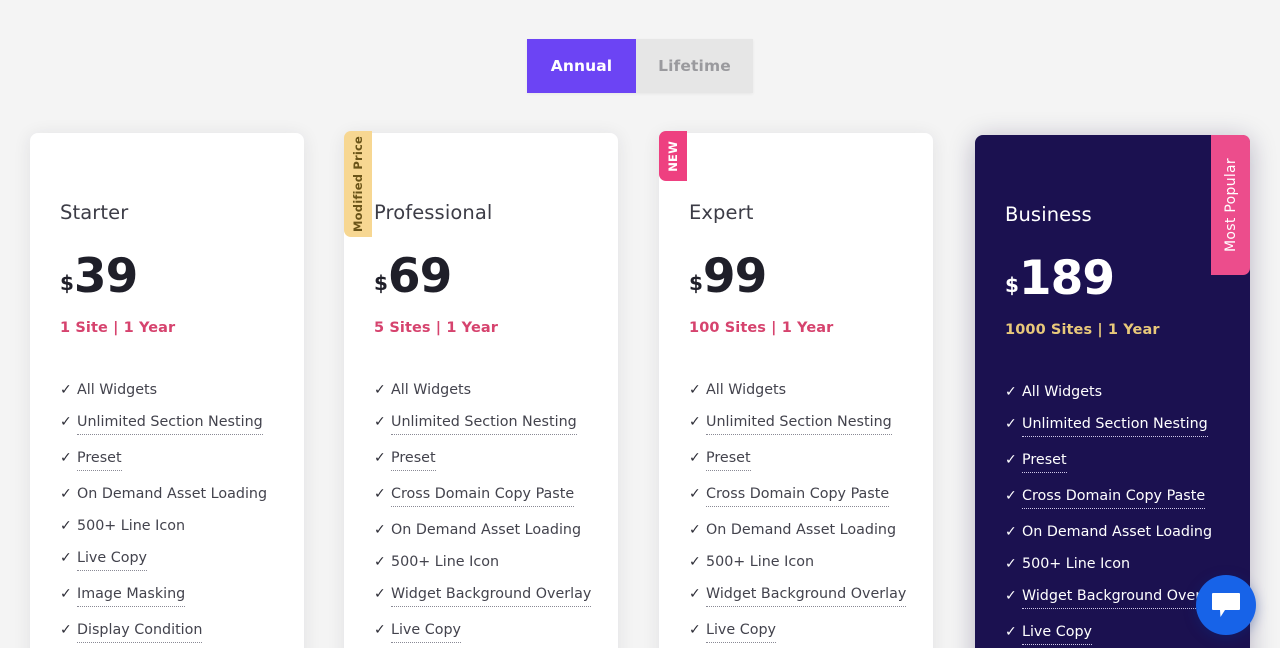 Image resolution: width=1280 pixels, height=648 pixels. Describe the element at coordinates (1066, 278) in the screenshot. I see `price-amount: 189` at that location.